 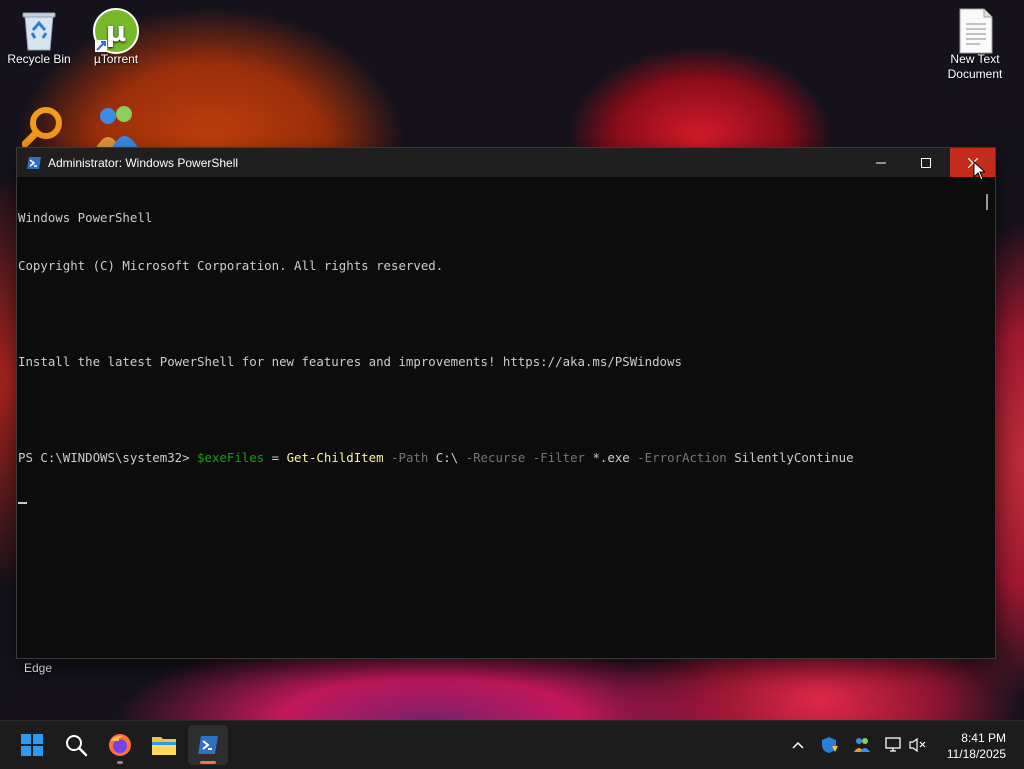 I want to click on recycle-bin-icon, so click(x=39, y=29).